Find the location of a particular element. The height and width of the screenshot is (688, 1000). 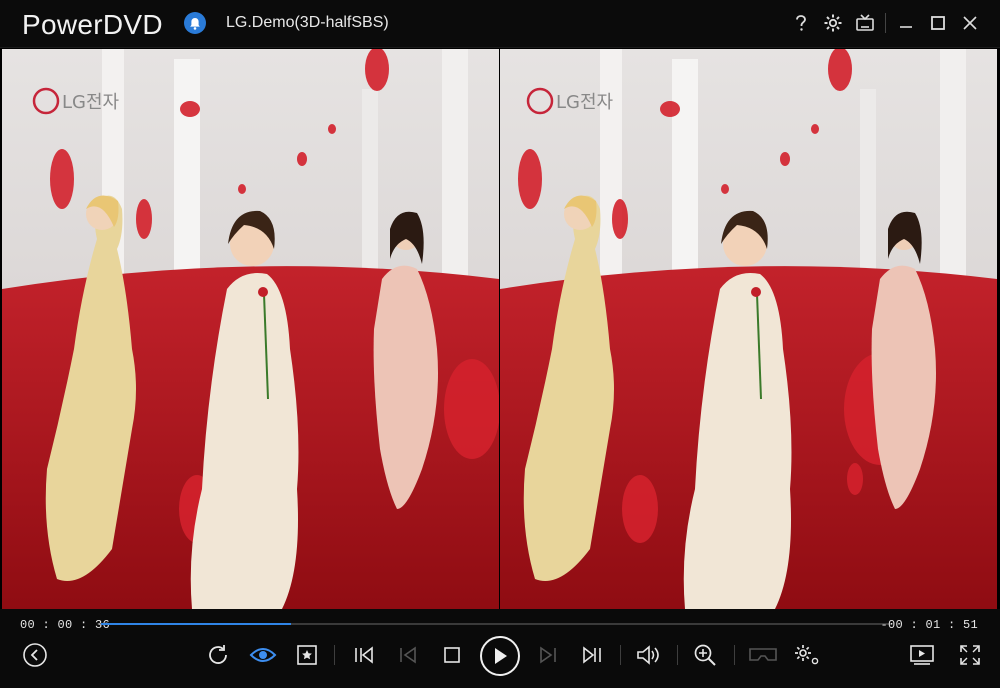

fullscreen-icon is located at coordinates (970, 655).